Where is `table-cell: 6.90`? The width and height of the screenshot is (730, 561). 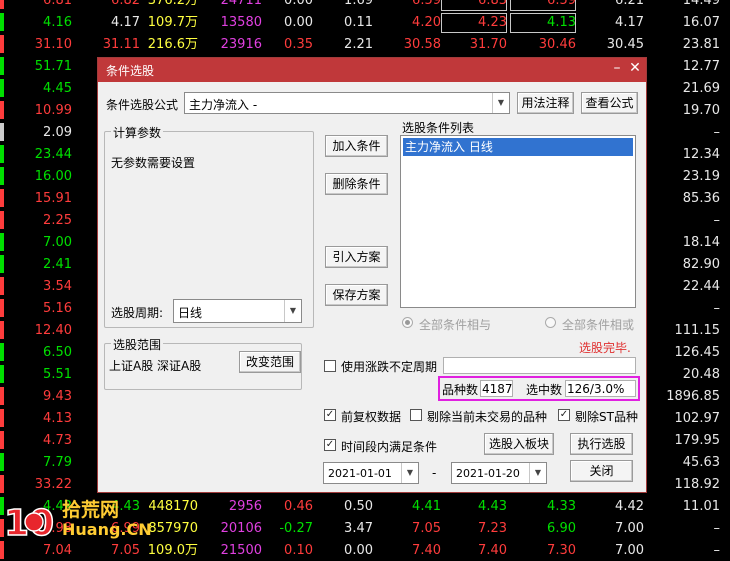 table-cell: 6.90 is located at coordinates (561, 528).